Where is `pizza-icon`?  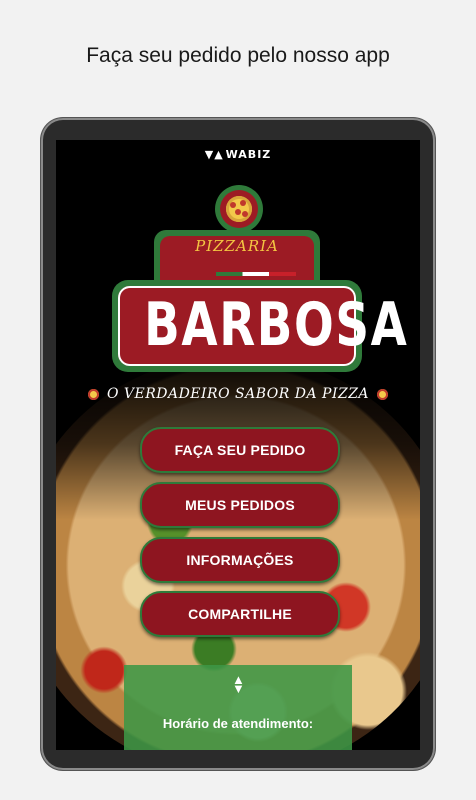
pizza-icon is located at coordinates (239, 209).